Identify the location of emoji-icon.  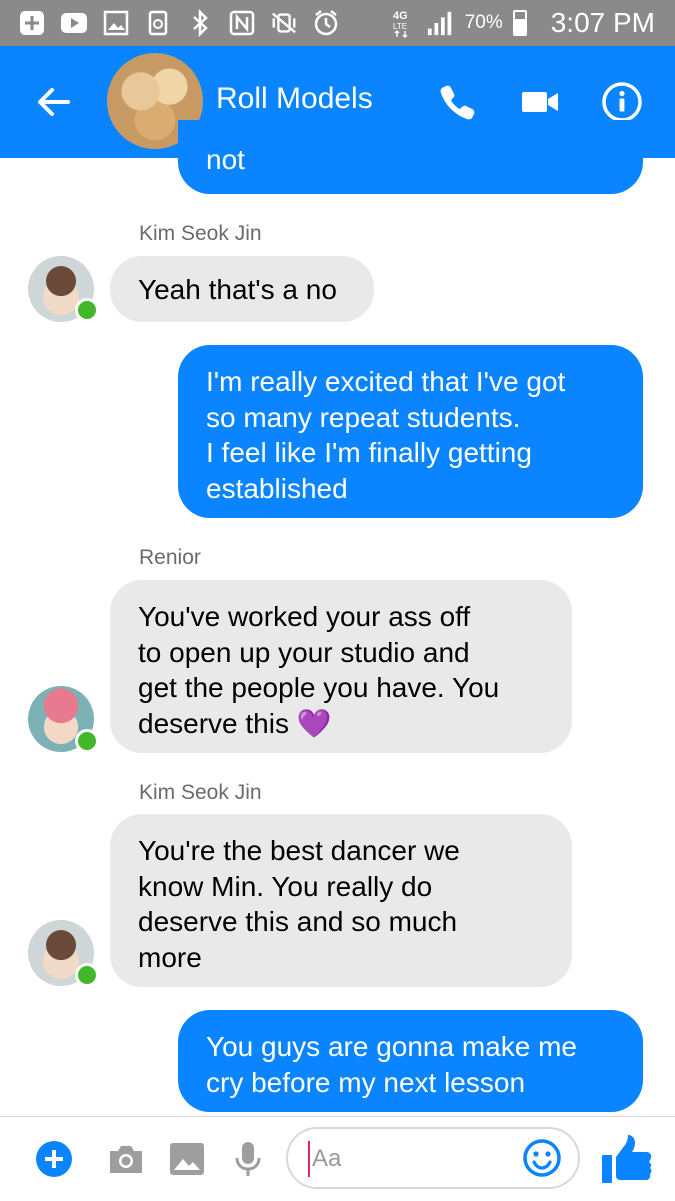
(542, 1158).